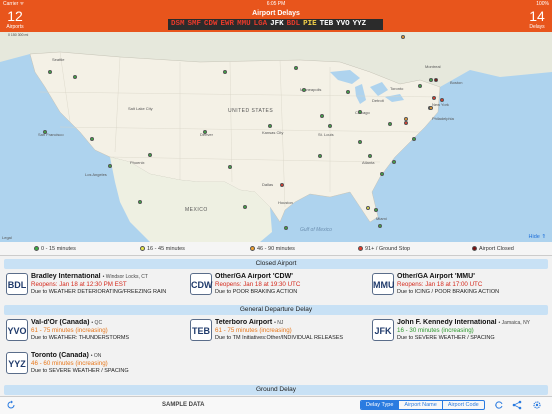  I want to click on city-label: Philadelphia, so click(443, 118).